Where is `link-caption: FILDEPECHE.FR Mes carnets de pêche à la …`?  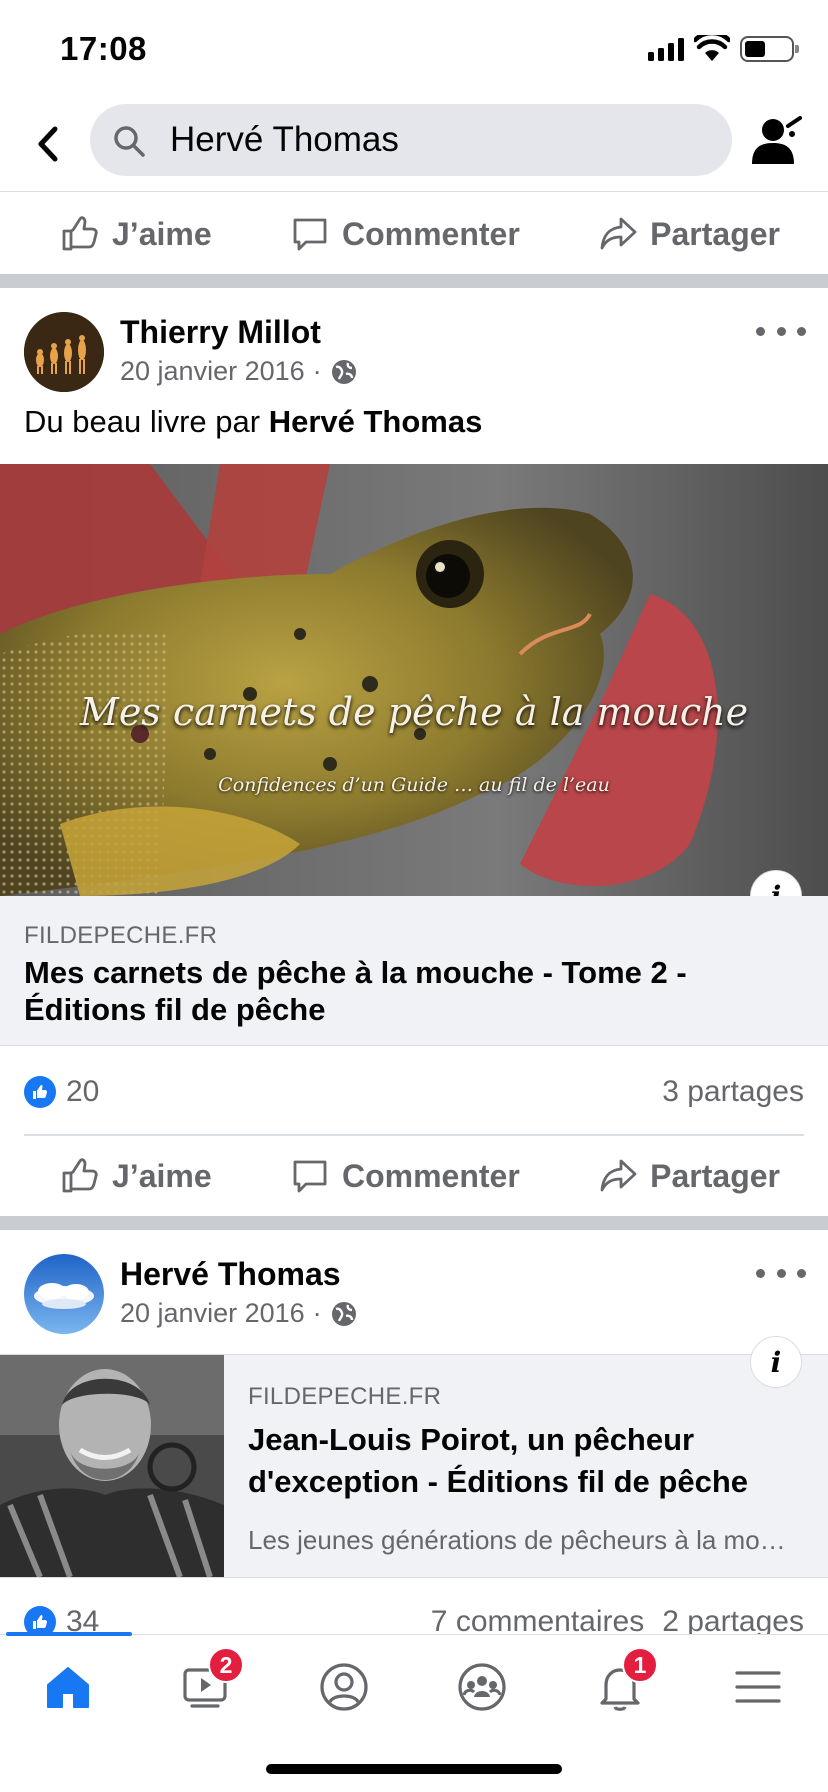 link-caption: FILDEPECHE.FR Mes carnets de pêche à la … is located at coordinates (414, 971).